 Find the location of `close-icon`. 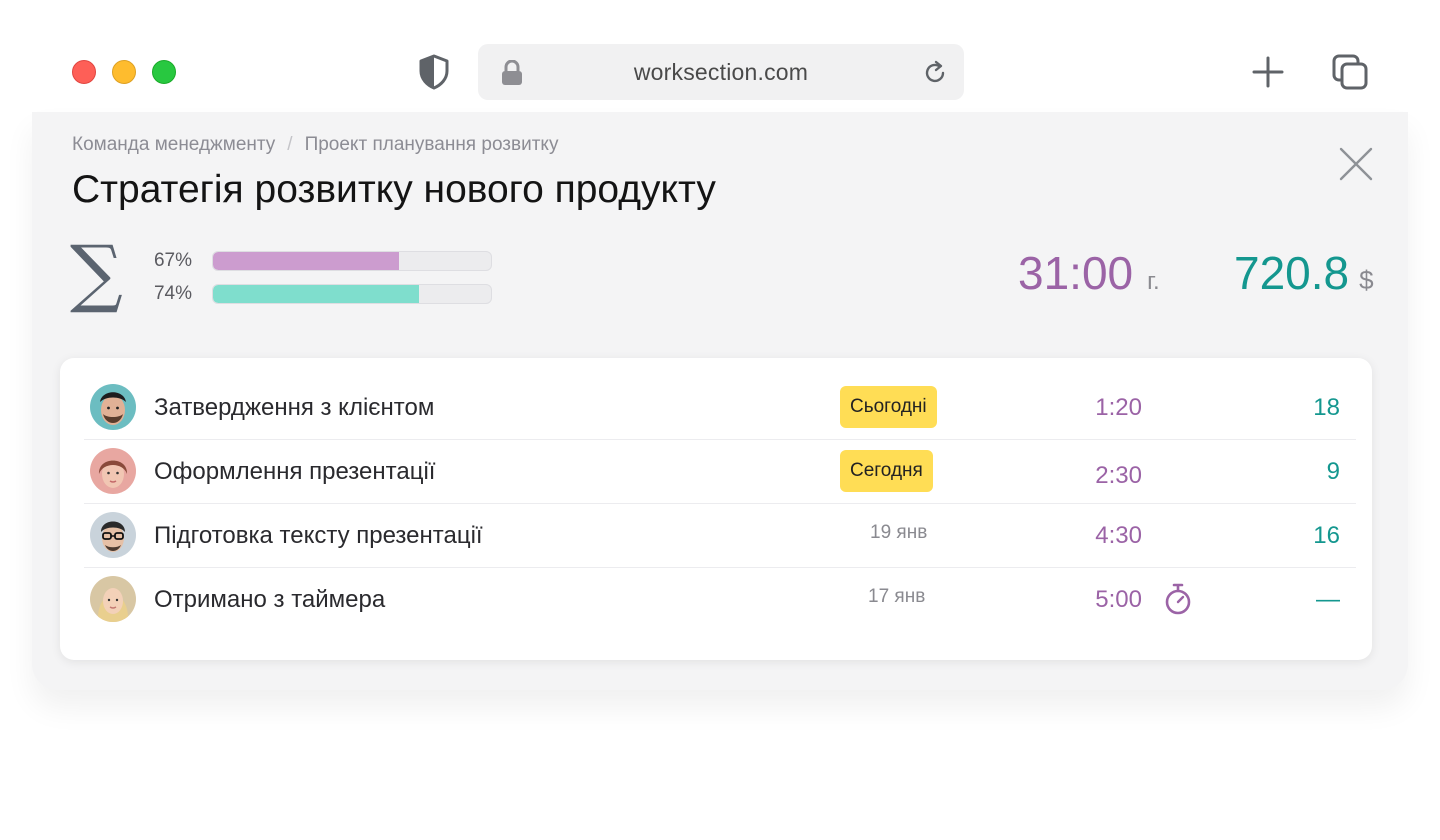

close-icon is located at coordinates (1356, 164).